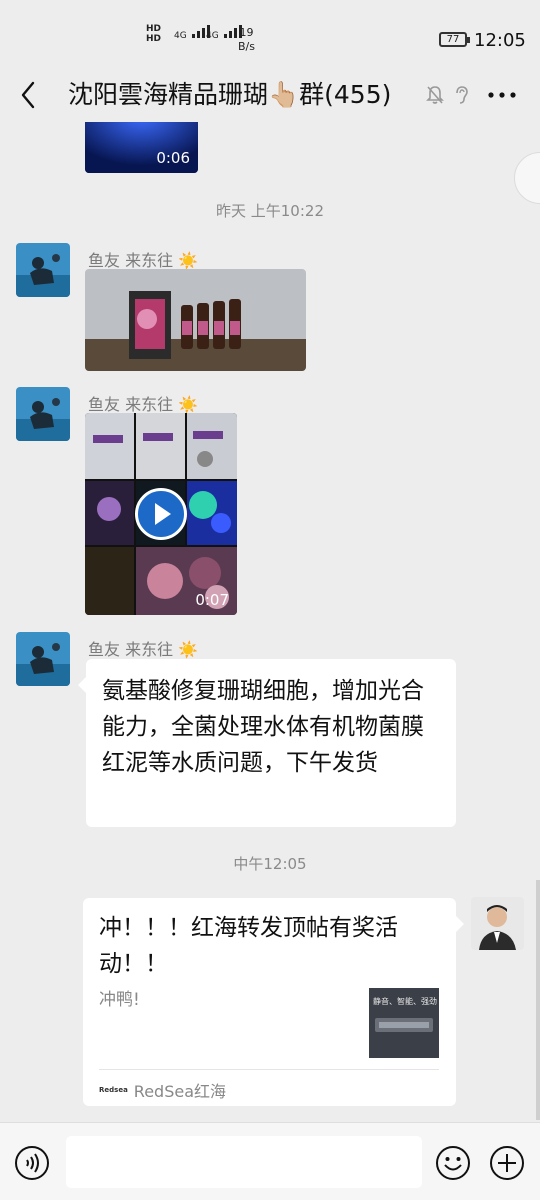 The image size is (540, 1200). Describe the element at coordinates (538, 1000) in the screenshot. I see `scrollbar` at that location.